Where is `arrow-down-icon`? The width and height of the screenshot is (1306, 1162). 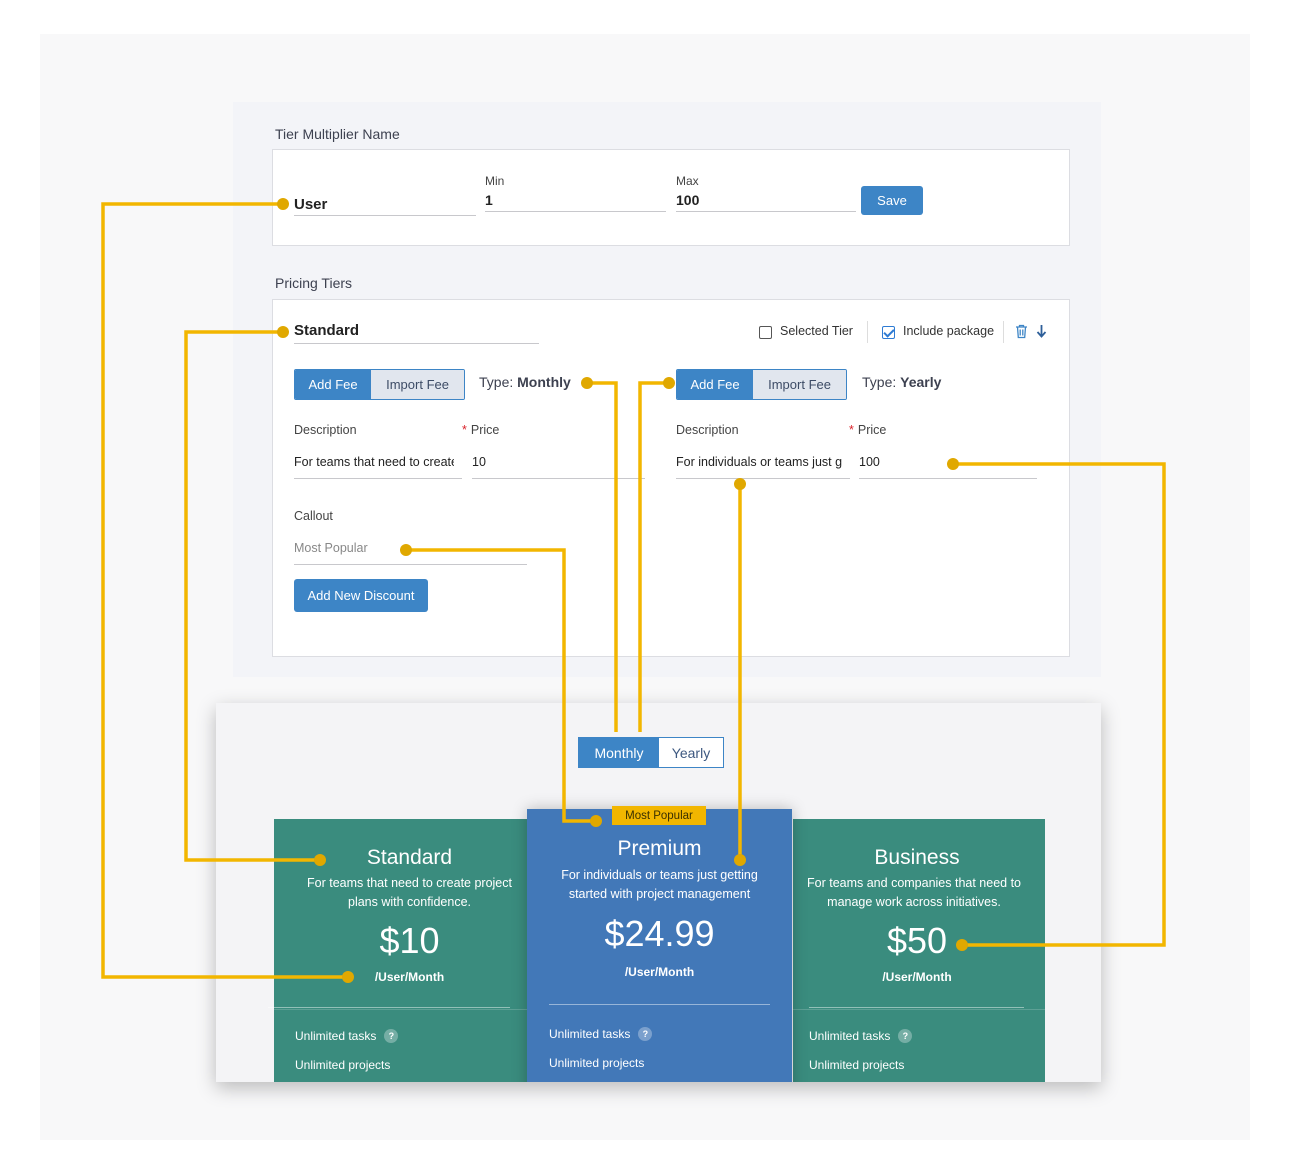
arrow-down-icon is located at coordinates (1041, 331).